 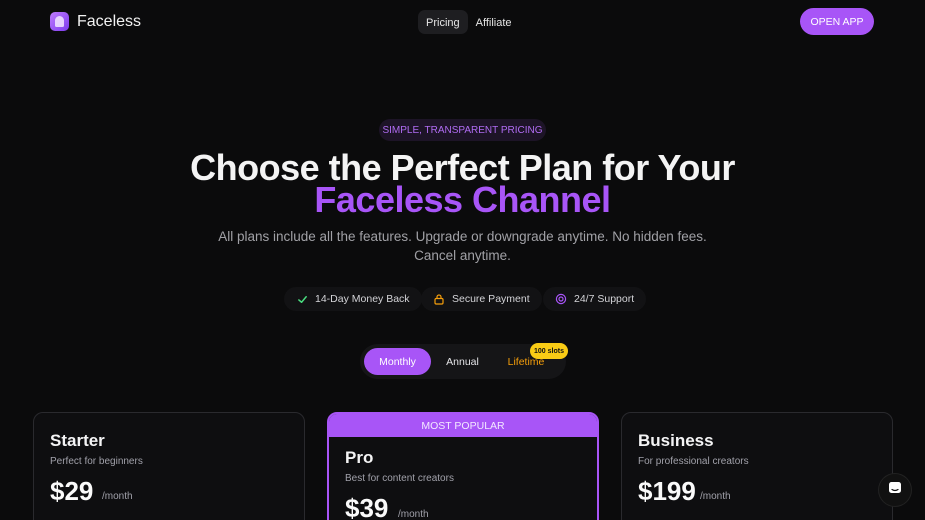 What do you see at coordinates (302, 299) in the screenshot?
I see `check-icon` at bounding box center [302, 299].